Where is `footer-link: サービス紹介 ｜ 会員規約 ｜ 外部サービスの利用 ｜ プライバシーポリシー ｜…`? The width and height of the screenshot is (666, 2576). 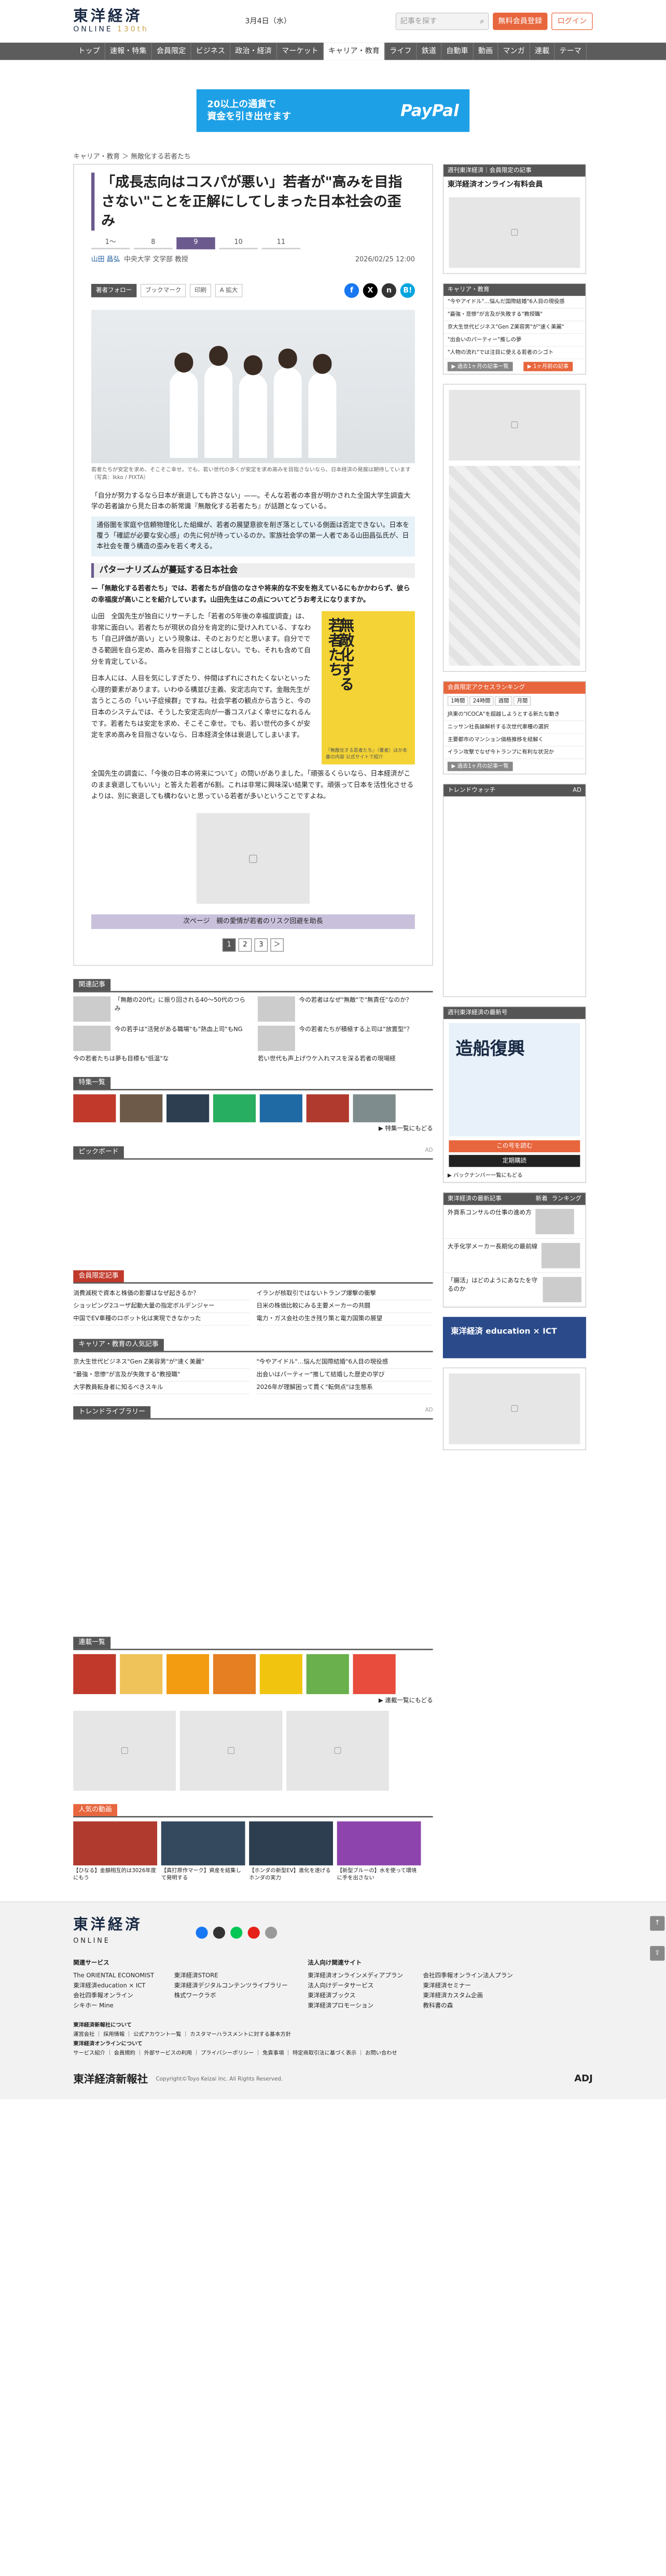 footer-link: サービス紹介 ｜ 会員規約 ｜ 外部サービスの利用 ｜ プライバシーポリシー ｜… is located at coordinates (333, 2052).